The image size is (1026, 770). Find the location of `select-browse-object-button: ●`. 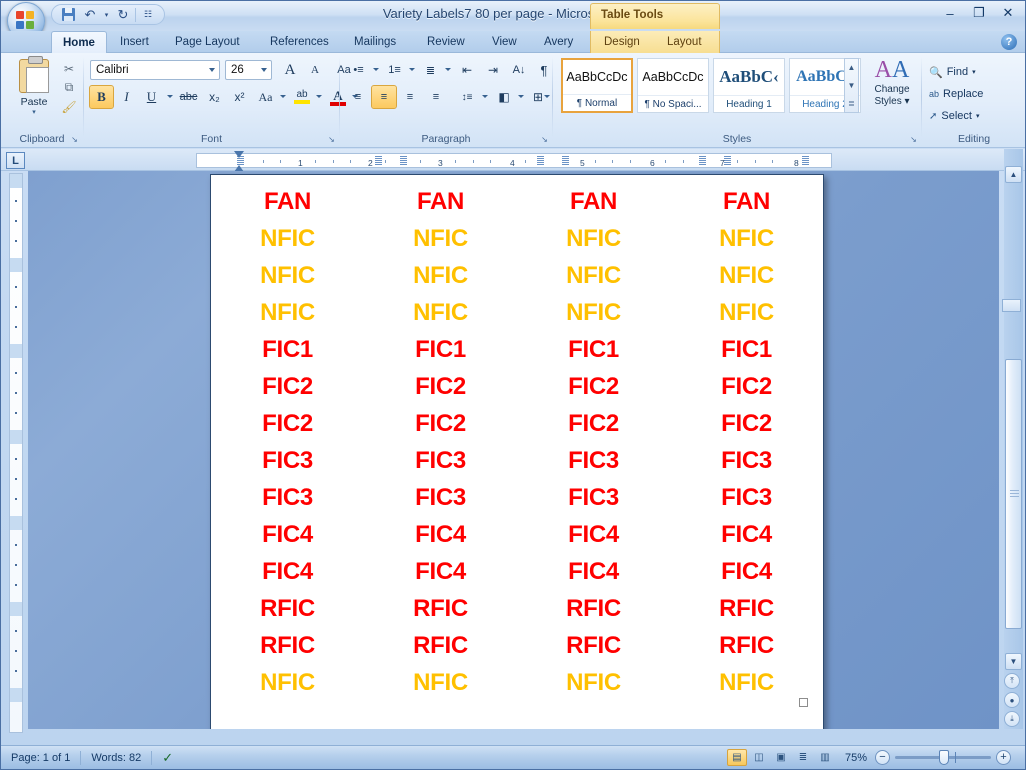

select-browse-object-button: ● is located at coordinates (1012, 700).